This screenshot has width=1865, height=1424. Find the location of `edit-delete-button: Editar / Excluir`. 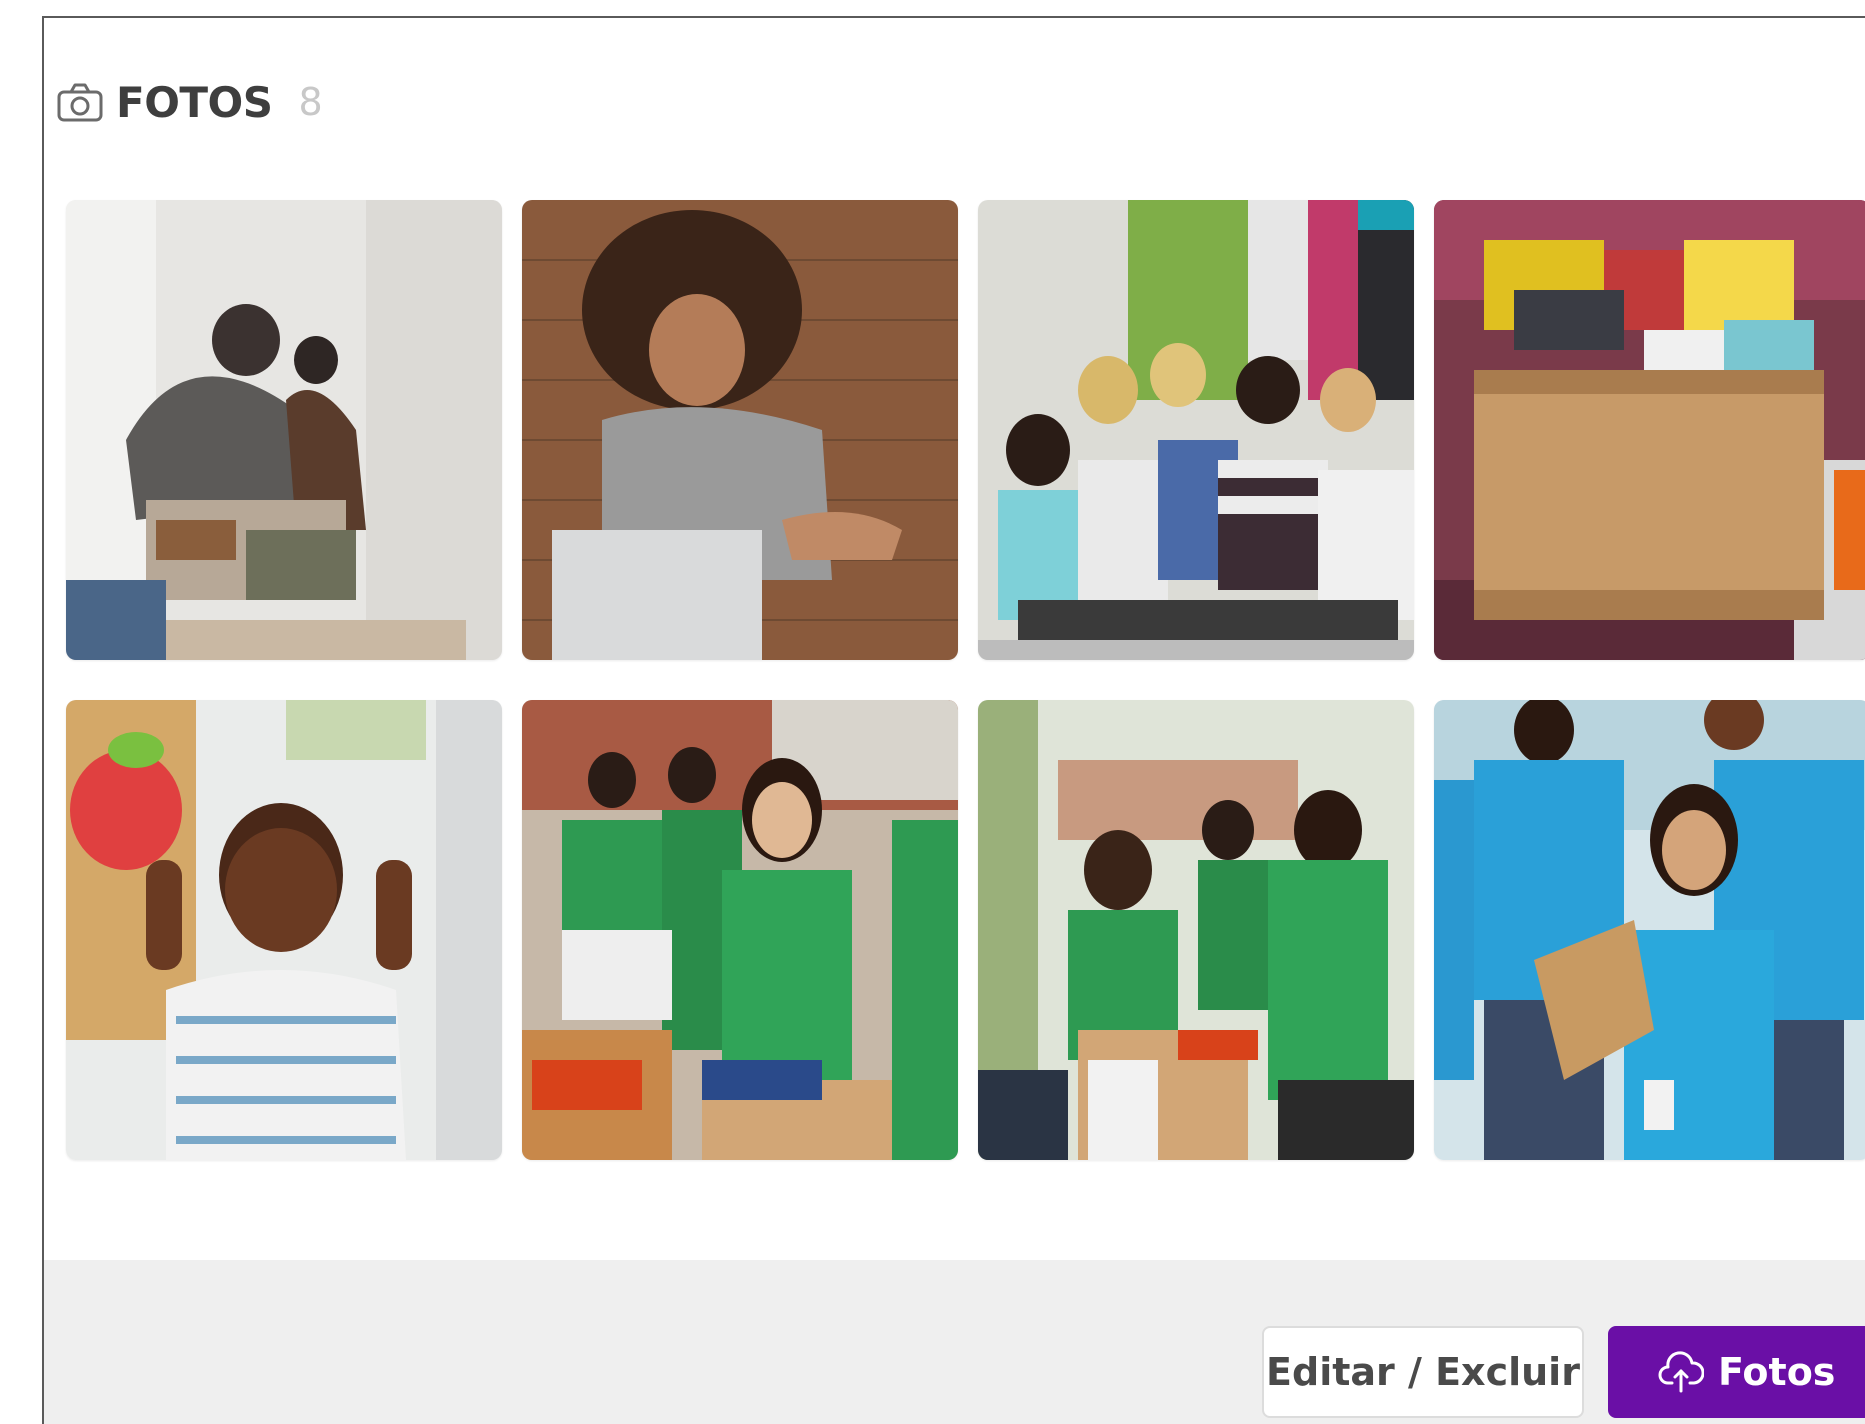

edit-delete-button: Editar / Excluir is located at coordinates (1423, 1372).